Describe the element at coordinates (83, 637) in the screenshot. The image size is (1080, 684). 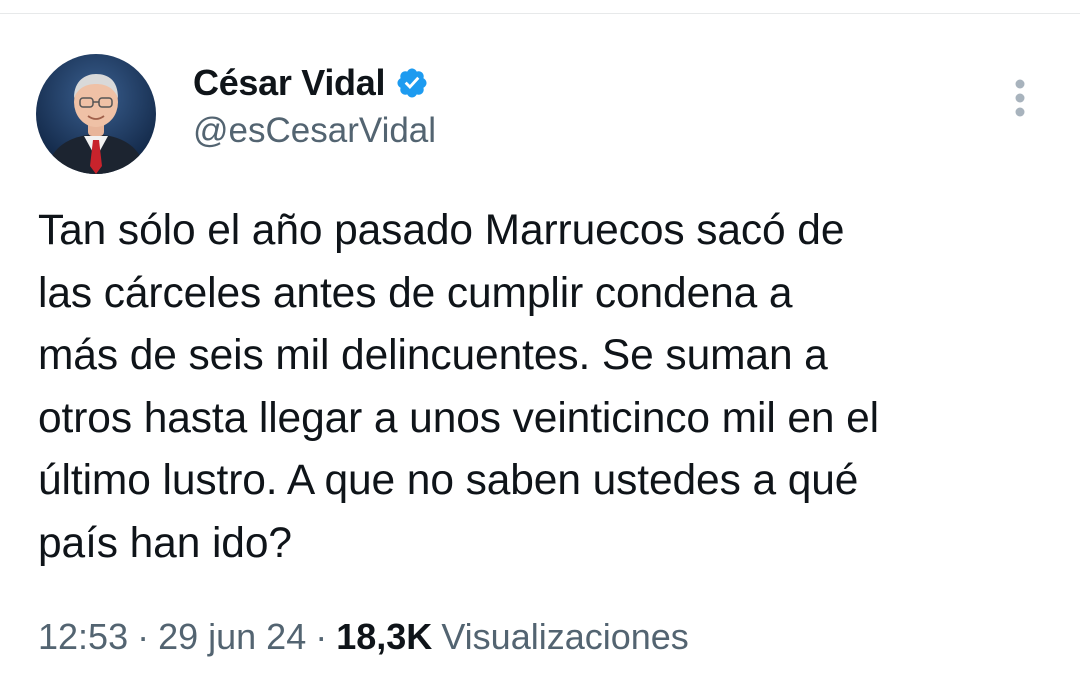
I see `tweet-time: 12:53` at that location.